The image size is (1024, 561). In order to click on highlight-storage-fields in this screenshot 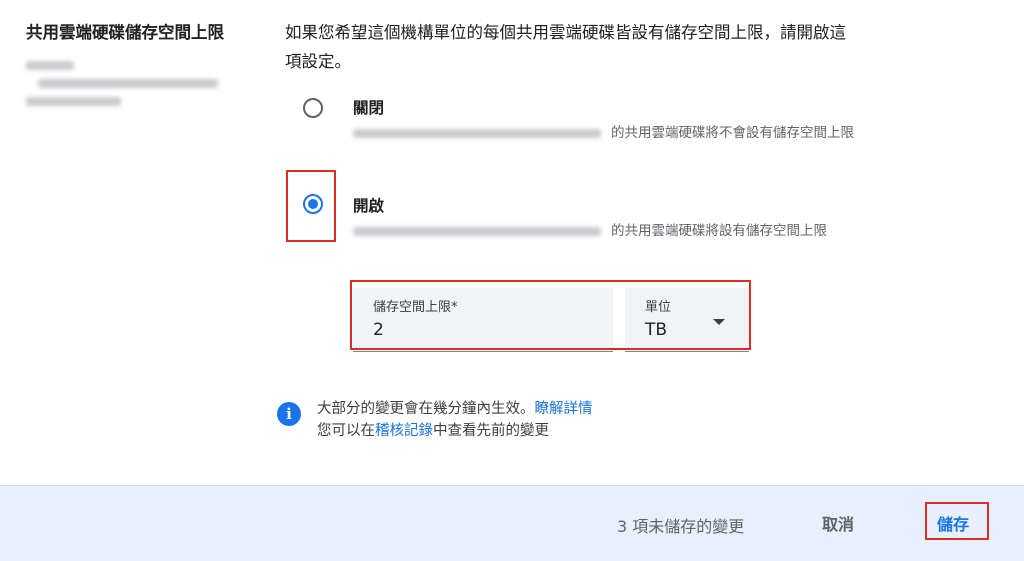, I will do `click(550, 315)`.